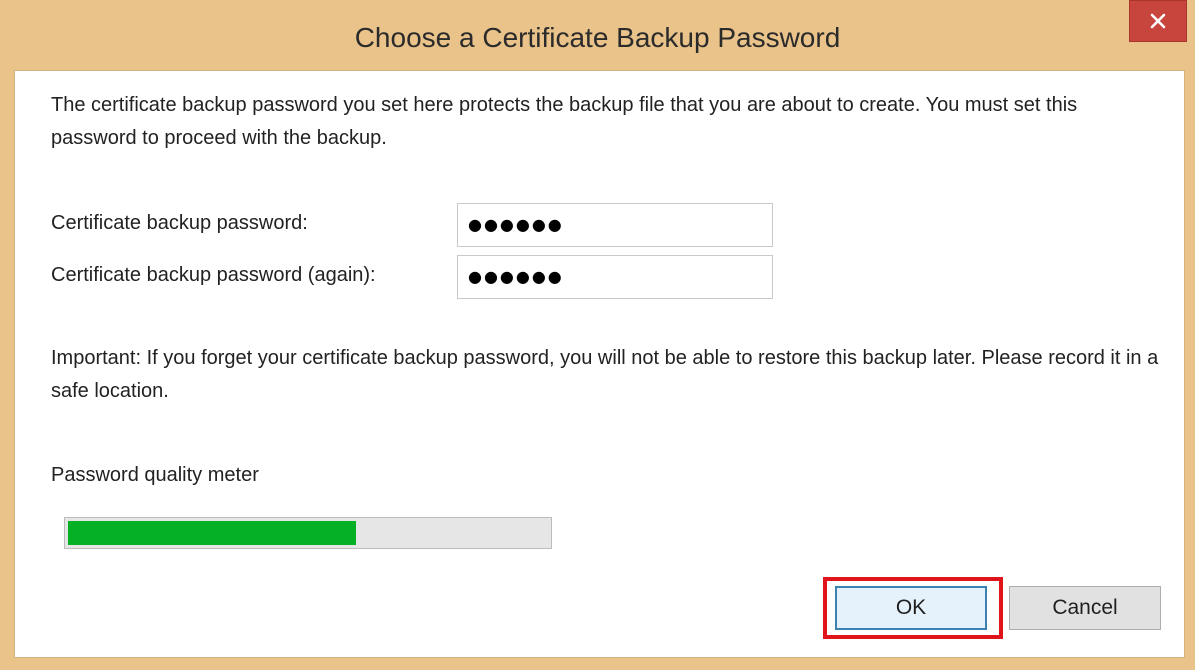 The image size is (1195, 670). Describe the element at coordinates (615, 277) in the screenshot. I see `password-again-field: ●●●●●●` at that location.